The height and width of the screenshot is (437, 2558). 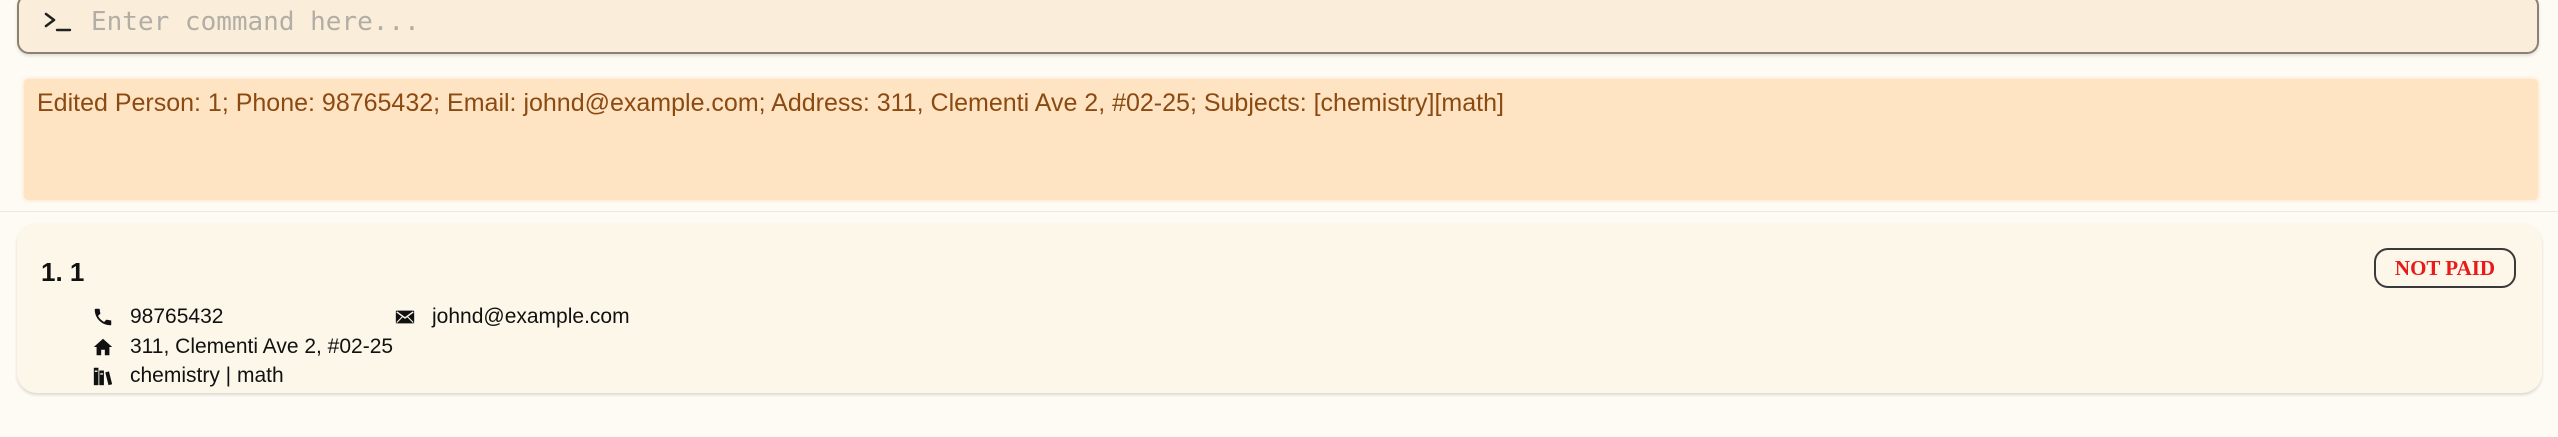 I want to click on person-title: 1. 1, so click(x=63, y=272).